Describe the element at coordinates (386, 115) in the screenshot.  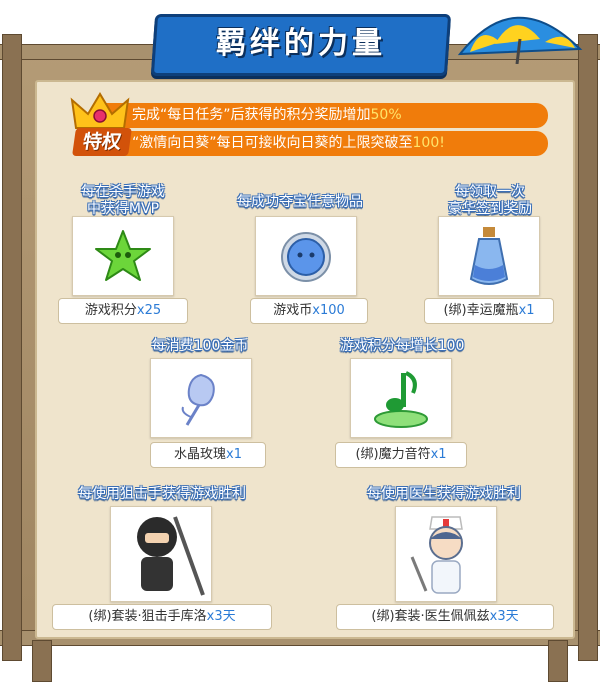
I see `privilege-line1-highlight: 50%` at that location.